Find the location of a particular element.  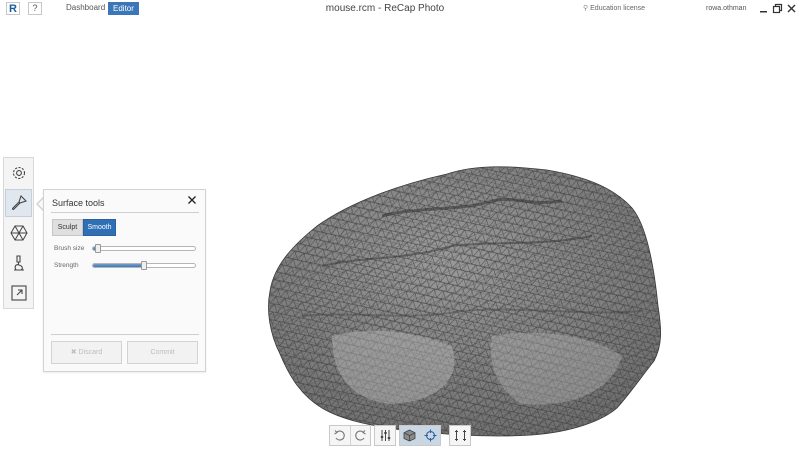

mesh-icon is located at coordinates (18, 233).